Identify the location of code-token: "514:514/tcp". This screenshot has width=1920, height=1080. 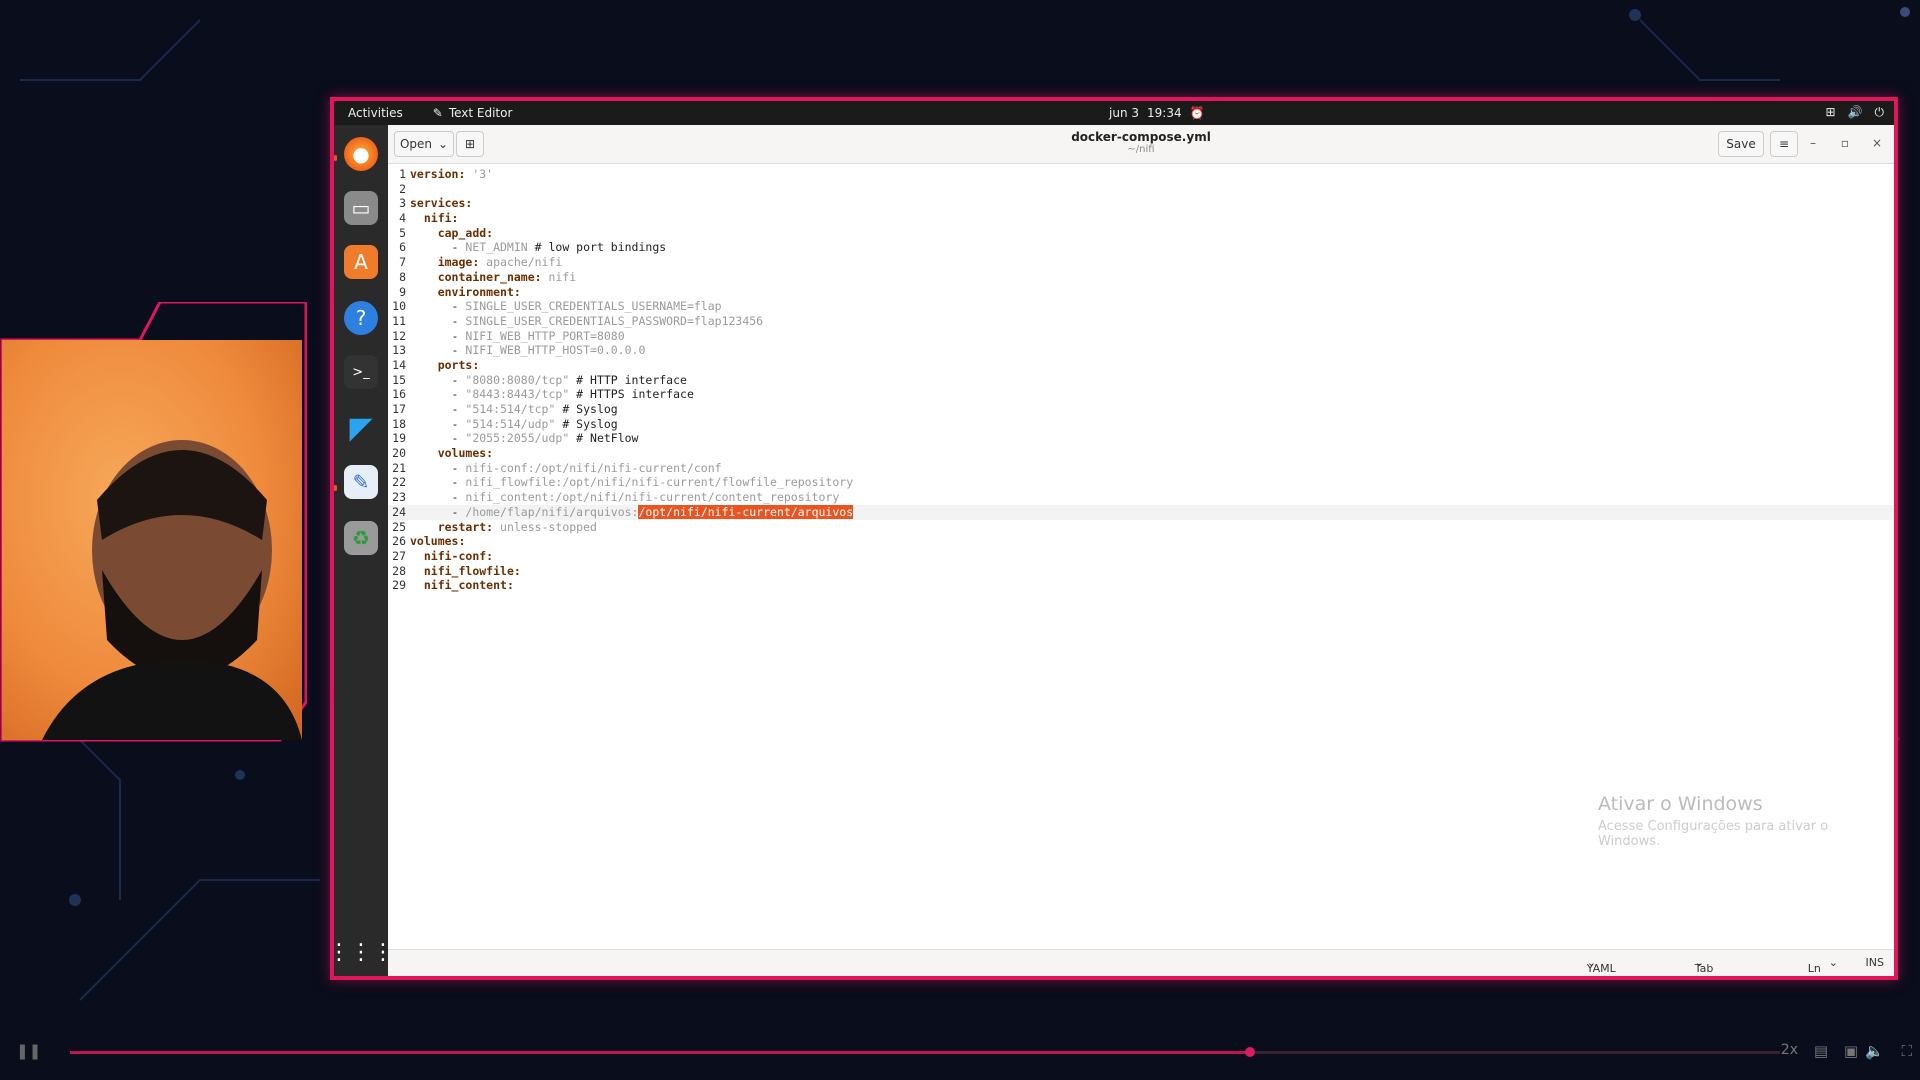
(510, 409).